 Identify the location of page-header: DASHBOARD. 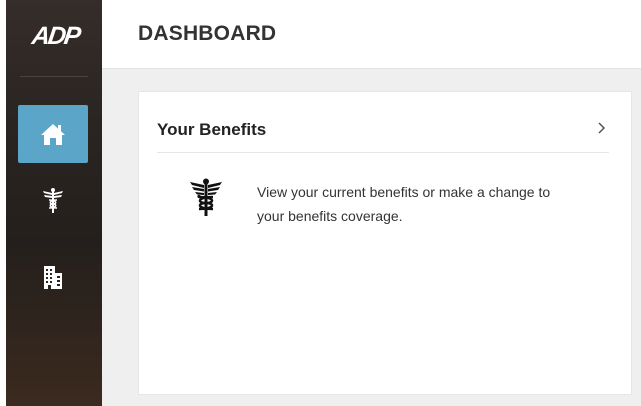
(371, 34).